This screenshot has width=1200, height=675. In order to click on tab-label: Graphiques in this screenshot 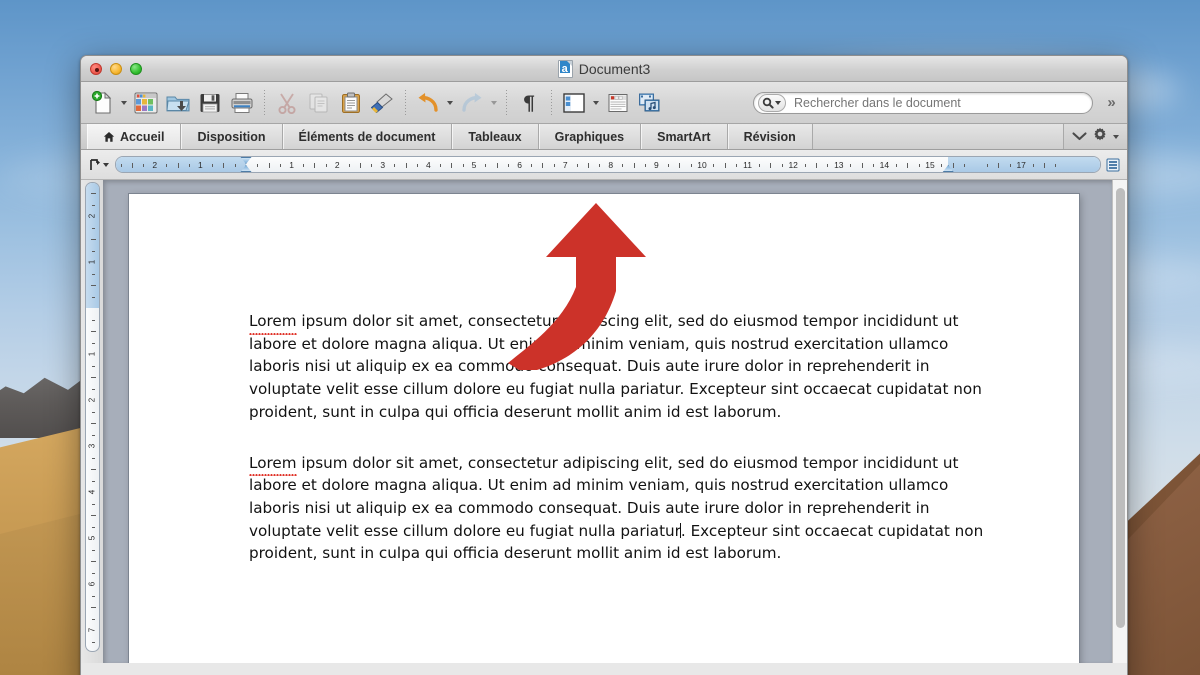, I will do `click(589, 136)`.